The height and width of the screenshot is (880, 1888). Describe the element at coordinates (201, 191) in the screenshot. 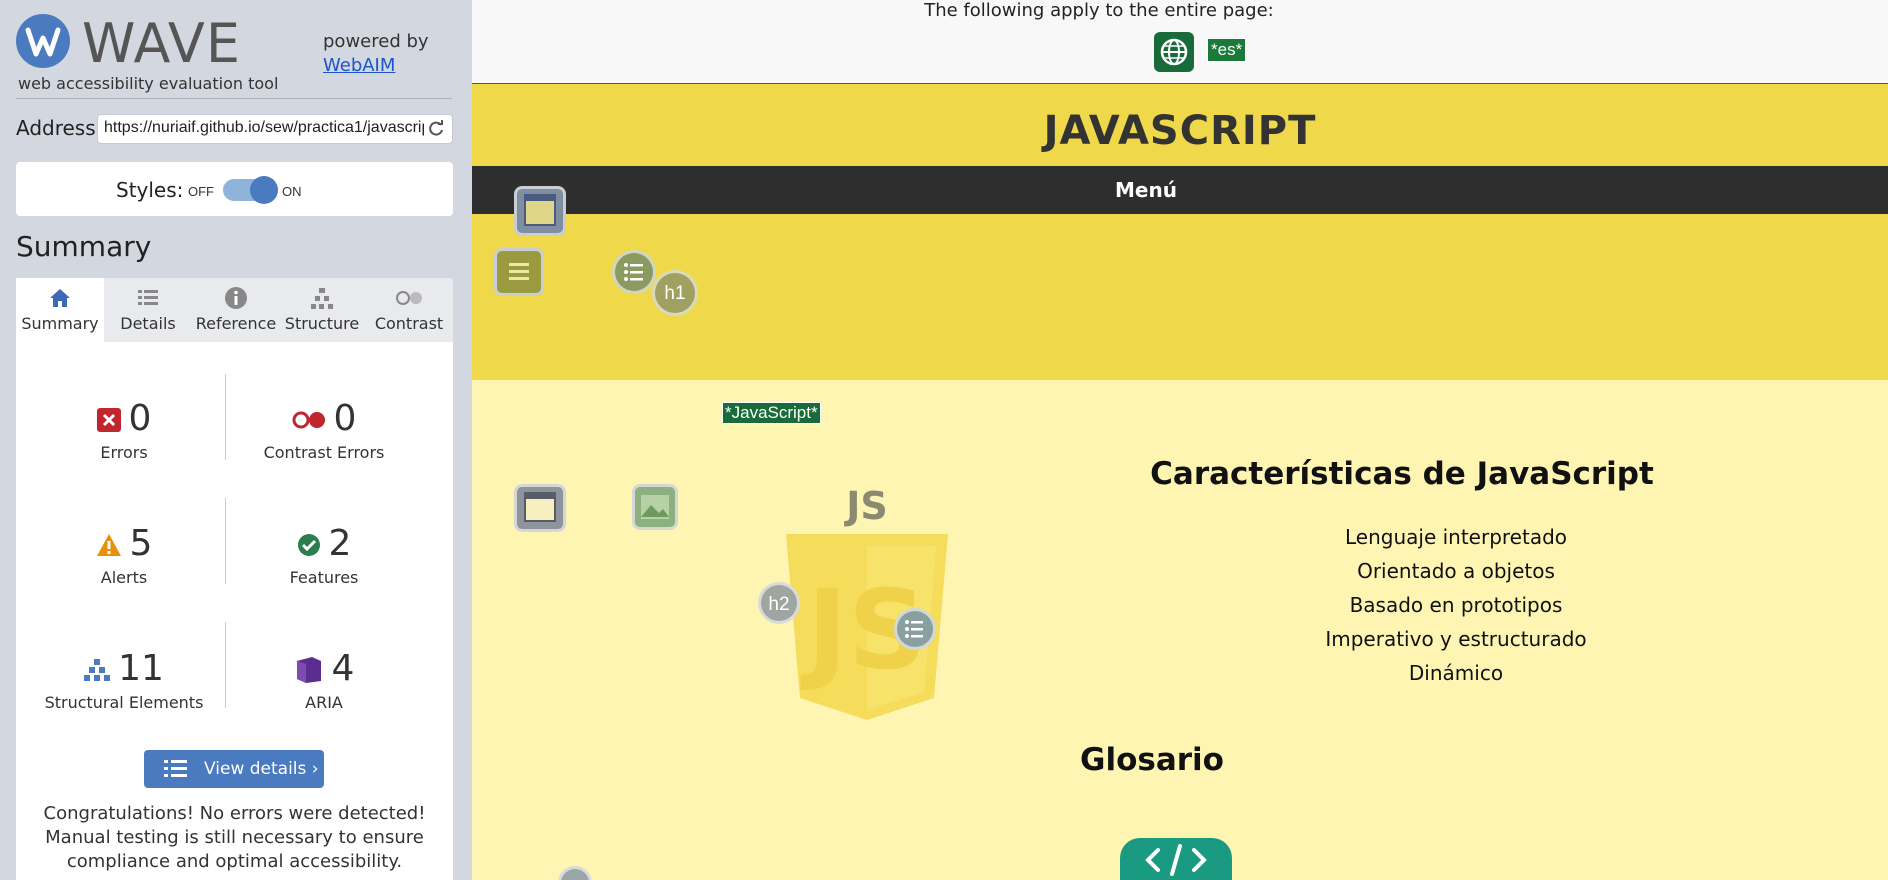

I see `styles-off-label: OFF` at that location.